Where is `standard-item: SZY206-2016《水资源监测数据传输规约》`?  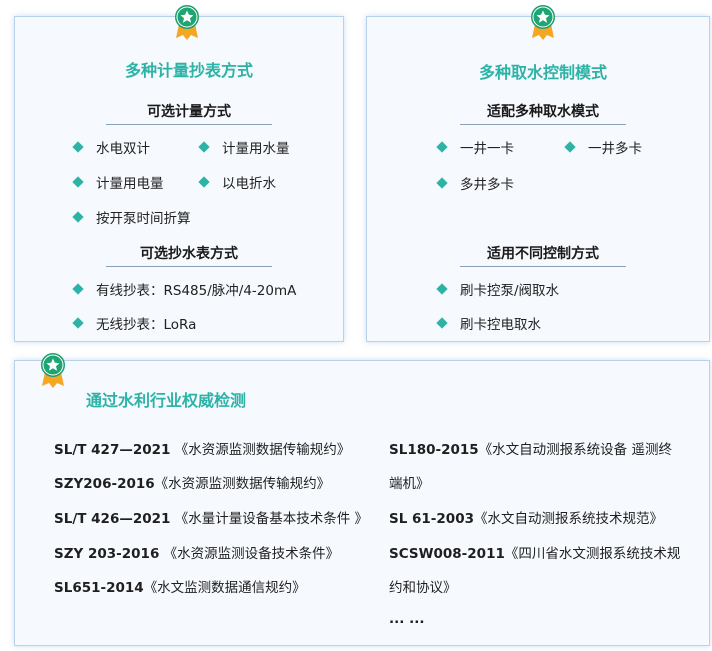 standard-item: SZY206-2016《水资源监测数据传输规约》 is located at coordinates (192, 484).